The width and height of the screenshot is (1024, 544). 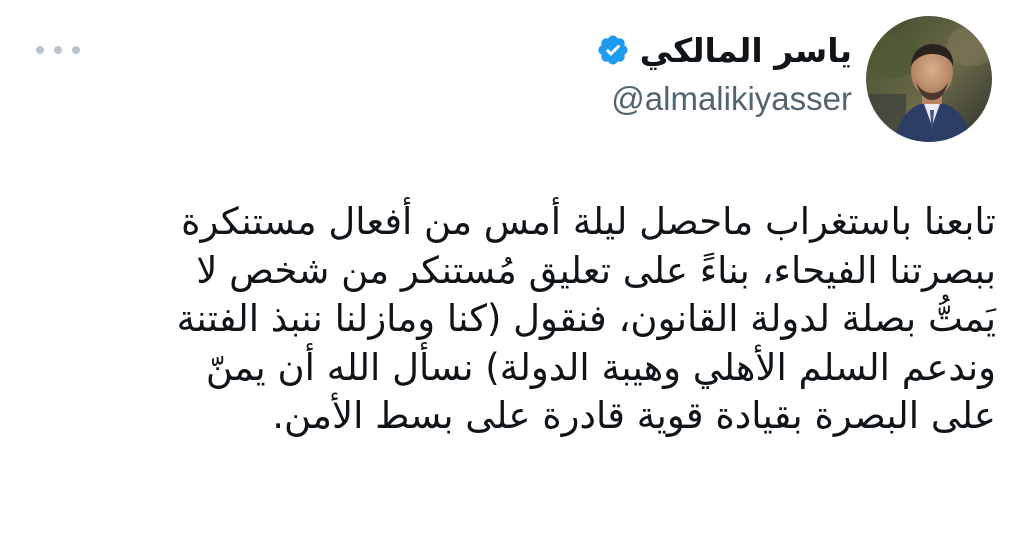 What do you see at coordinates (613, 50) in the screenshot?
I see `verified-badge-icon` at bounding box center [613, 50].